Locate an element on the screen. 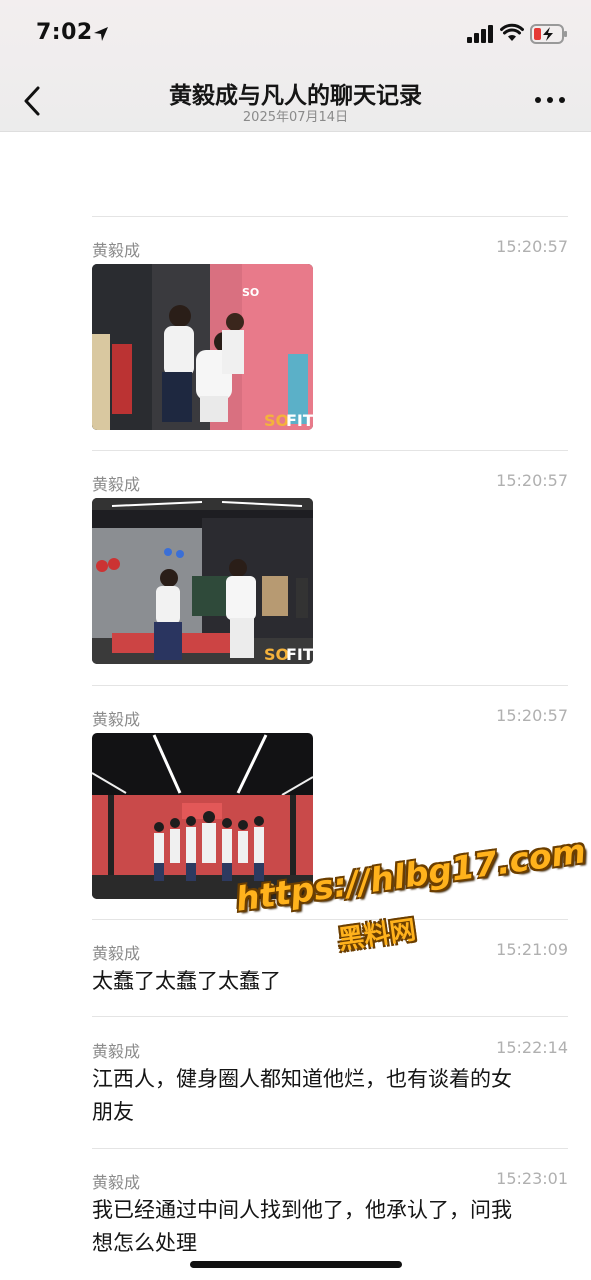 The image size is (591, 1280). more-options-icon is located at coordinates (550, 100).